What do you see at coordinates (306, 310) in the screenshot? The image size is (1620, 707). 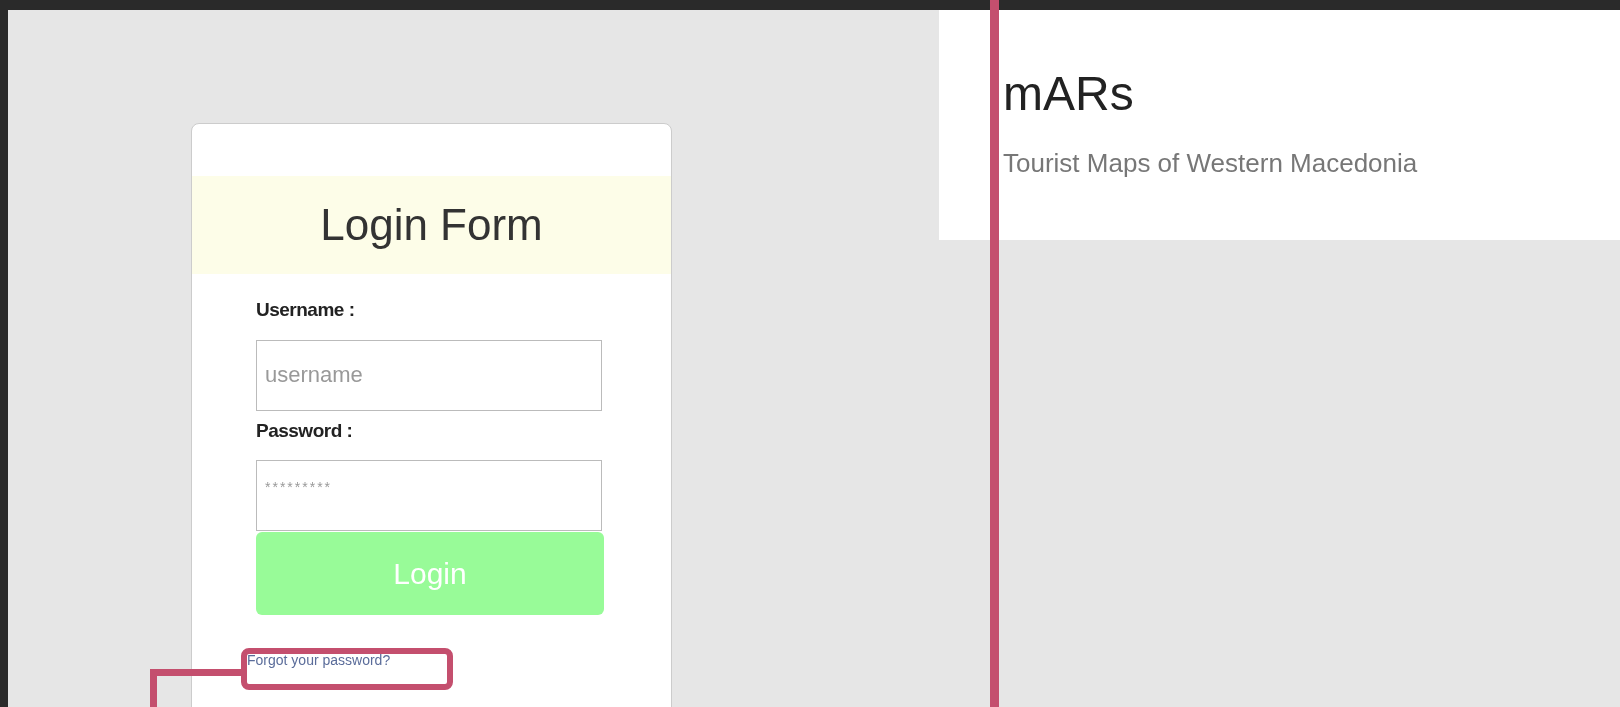 I see `field-label: Username :` at bounding box center [306, 310].